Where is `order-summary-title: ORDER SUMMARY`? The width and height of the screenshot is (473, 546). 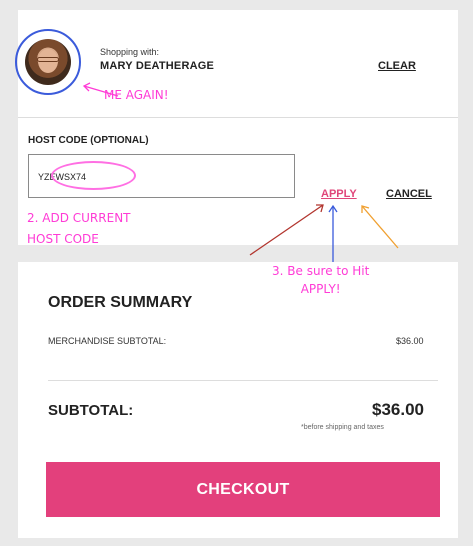
order-summary-title: ORDER SUMMARY is located at coordinates (120, 302).